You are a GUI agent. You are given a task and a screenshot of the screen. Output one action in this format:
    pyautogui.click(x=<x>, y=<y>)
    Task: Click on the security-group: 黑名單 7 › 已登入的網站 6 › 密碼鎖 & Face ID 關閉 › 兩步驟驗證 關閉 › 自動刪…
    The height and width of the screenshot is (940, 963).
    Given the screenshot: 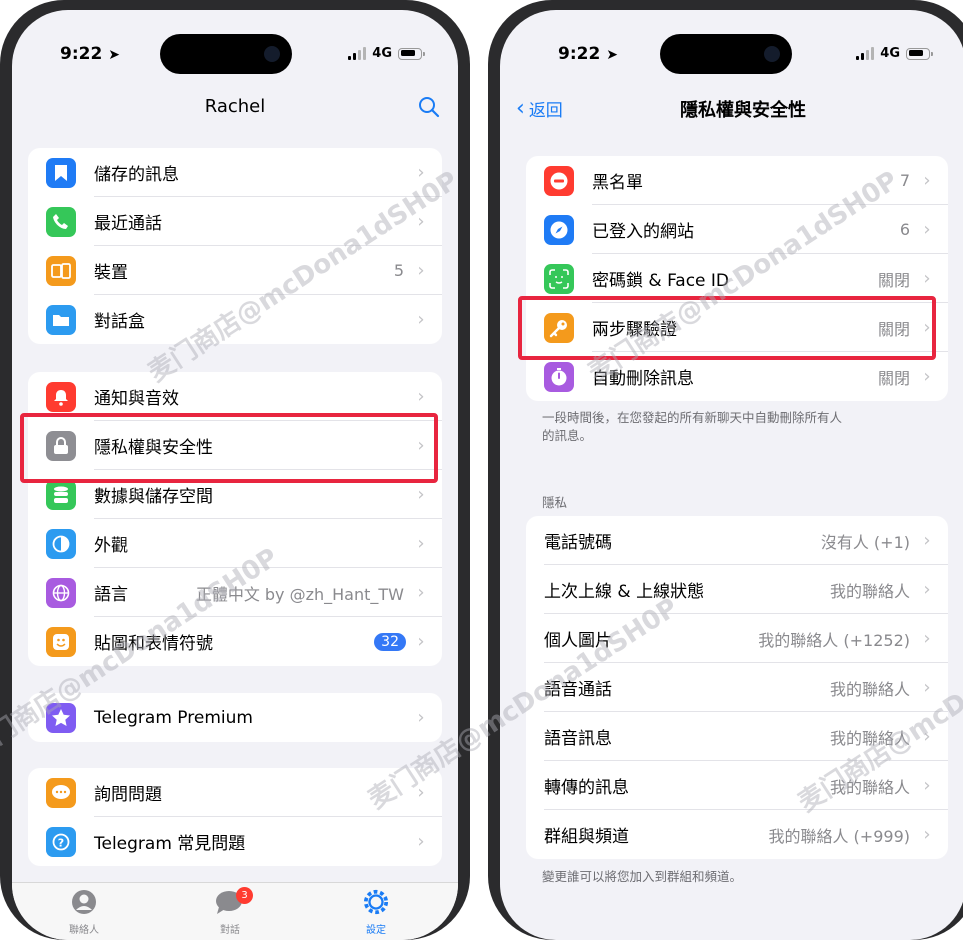 What is the action you would take?
    pyautogui.click(x=737, y=278)
    